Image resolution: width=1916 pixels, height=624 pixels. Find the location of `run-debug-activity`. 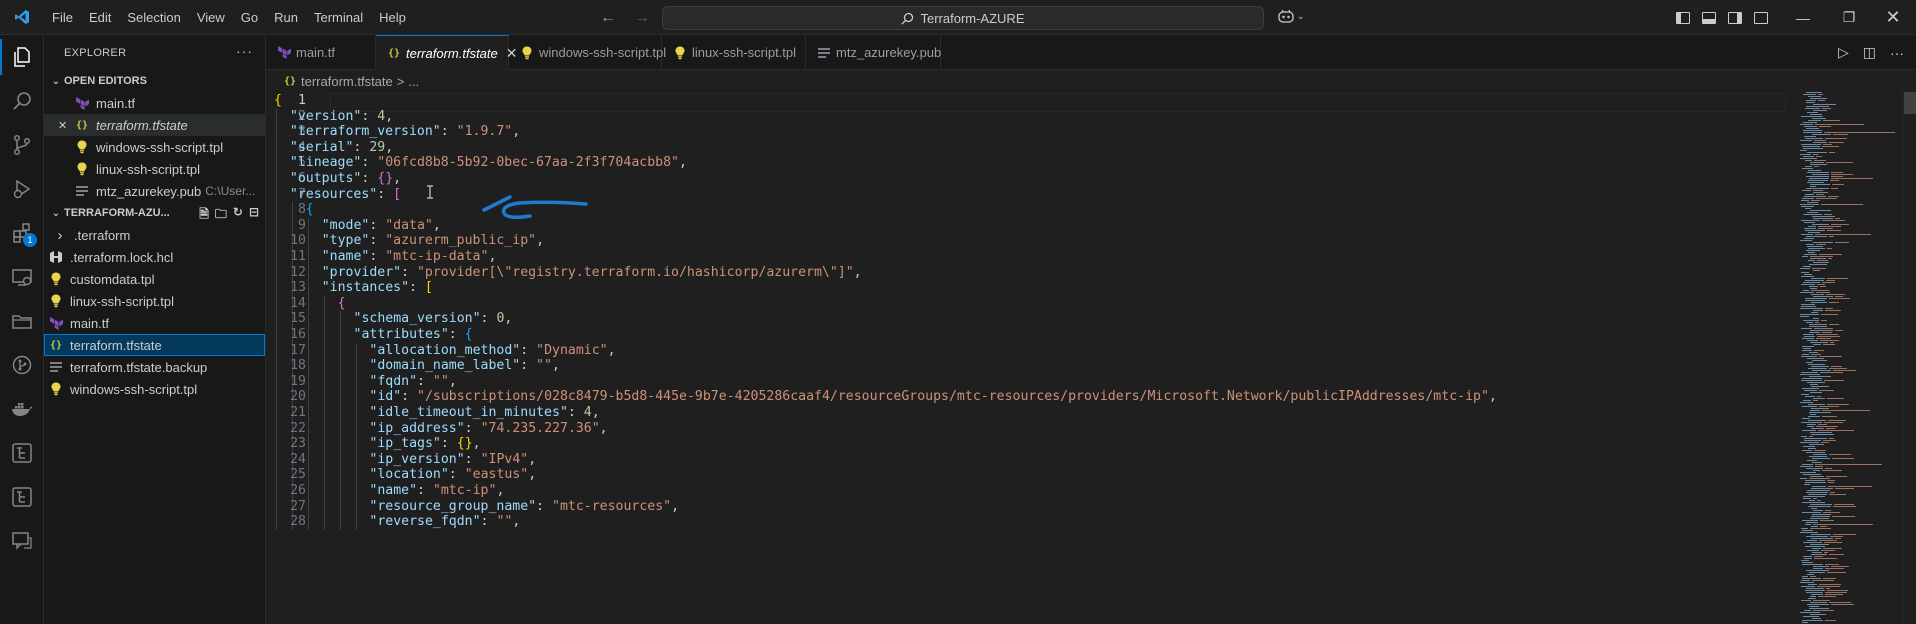

run-debug-activity is located at coordinates (22, 189).